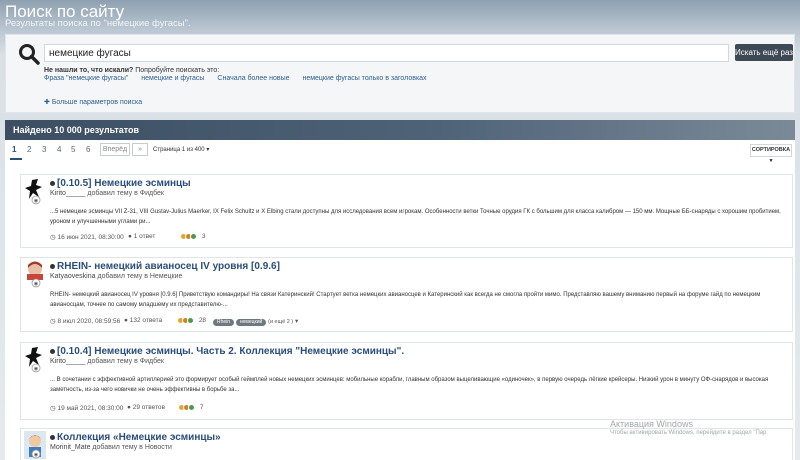  I want to click on results-count: Найдено 10 000 результатов, so click(76, 130).